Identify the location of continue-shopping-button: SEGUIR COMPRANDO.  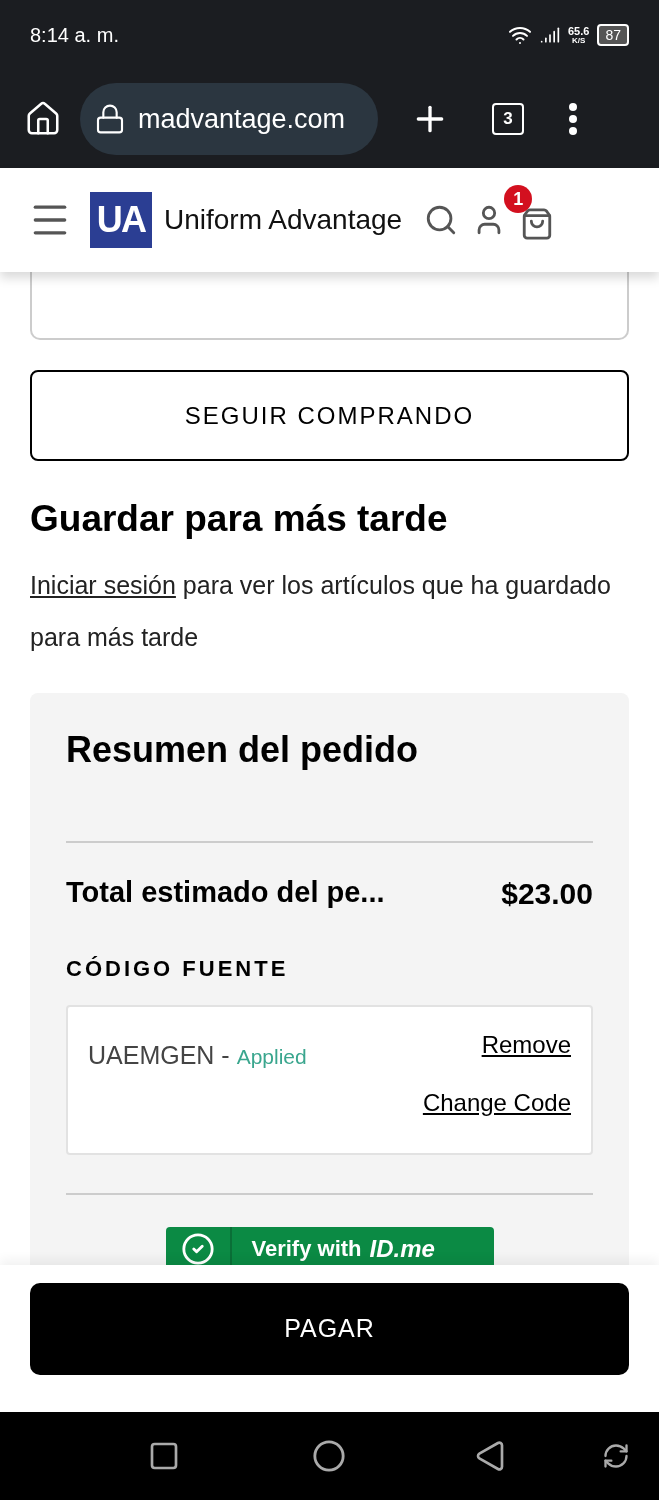
(329, 415).